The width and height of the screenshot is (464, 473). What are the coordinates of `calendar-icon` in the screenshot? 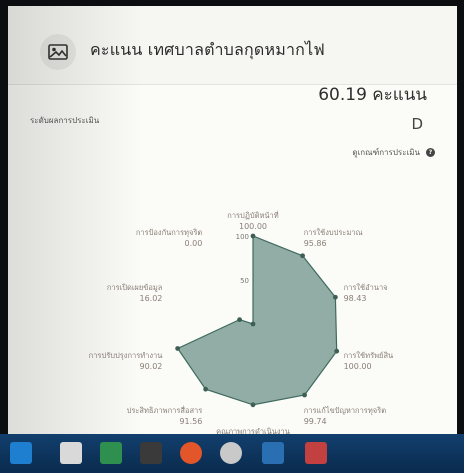 It's located at (151, 453).